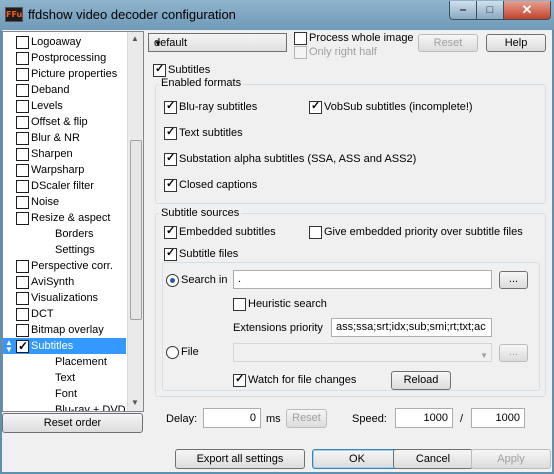 Image resolution: width=554 pixels, height=474 pixels. Describe the element at coordinates (159, 70) in the screenshot. I see `subtitles-enable-checkbox: ✓` at that location.